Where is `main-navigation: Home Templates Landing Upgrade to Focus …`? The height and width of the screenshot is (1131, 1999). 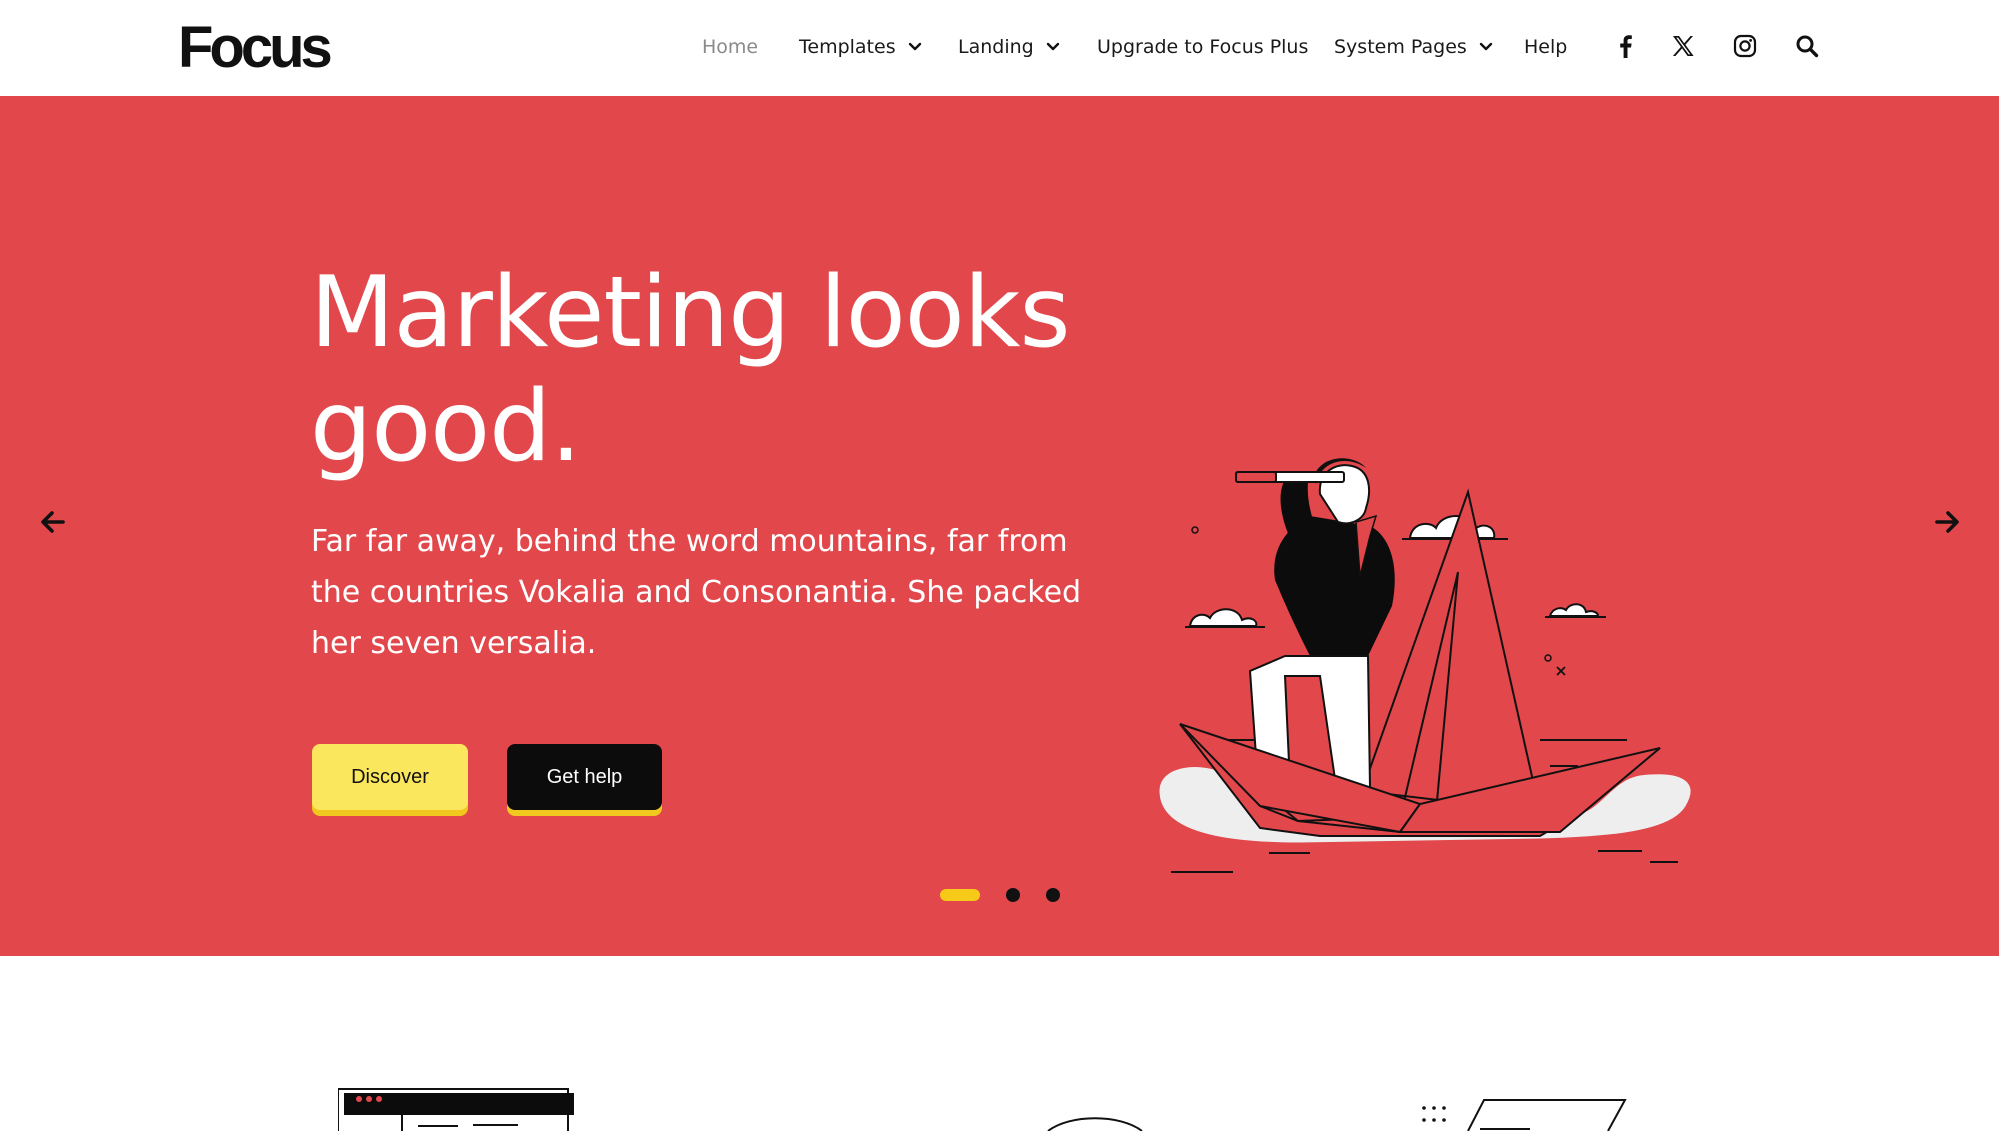
main-navigation: Home Templates Landing Upgrade to Focus … is located at coordinates (999, 48).